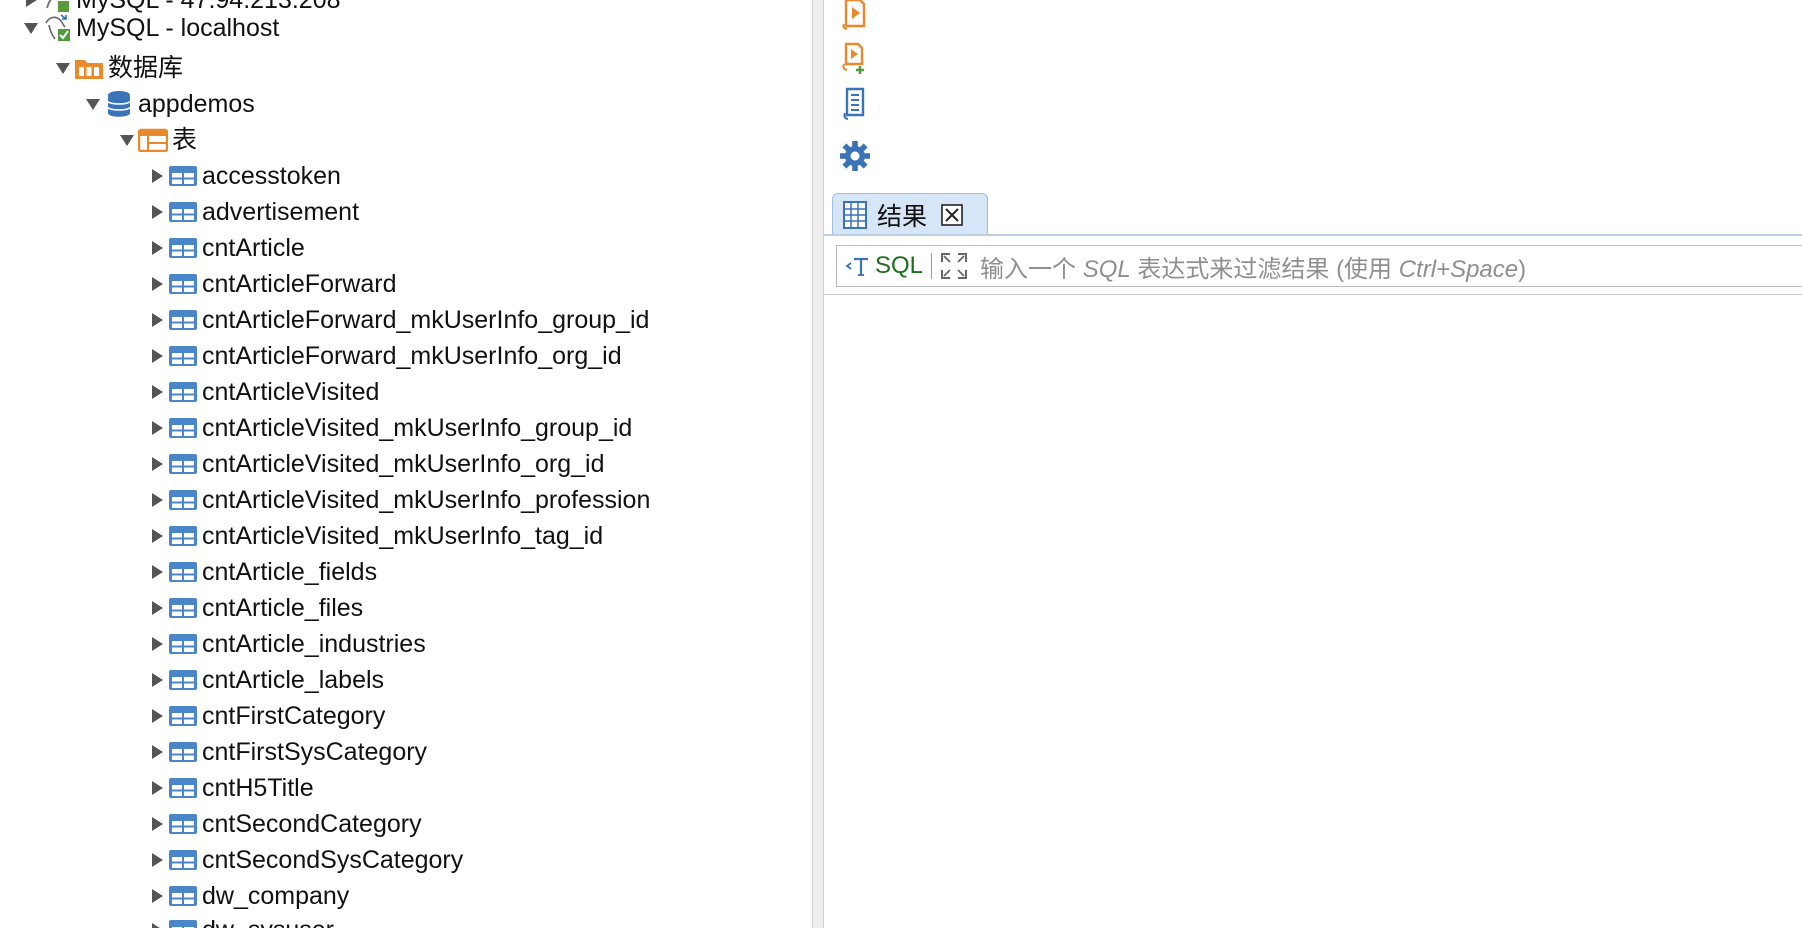 The height and width of the screenshot is (928, 1802). What do you see at coordinates (403, 536) in the screenshot?
I see `table-name: cntArticleVisited_mkUserInfo_tag_id` at bounding box center [403, 536].